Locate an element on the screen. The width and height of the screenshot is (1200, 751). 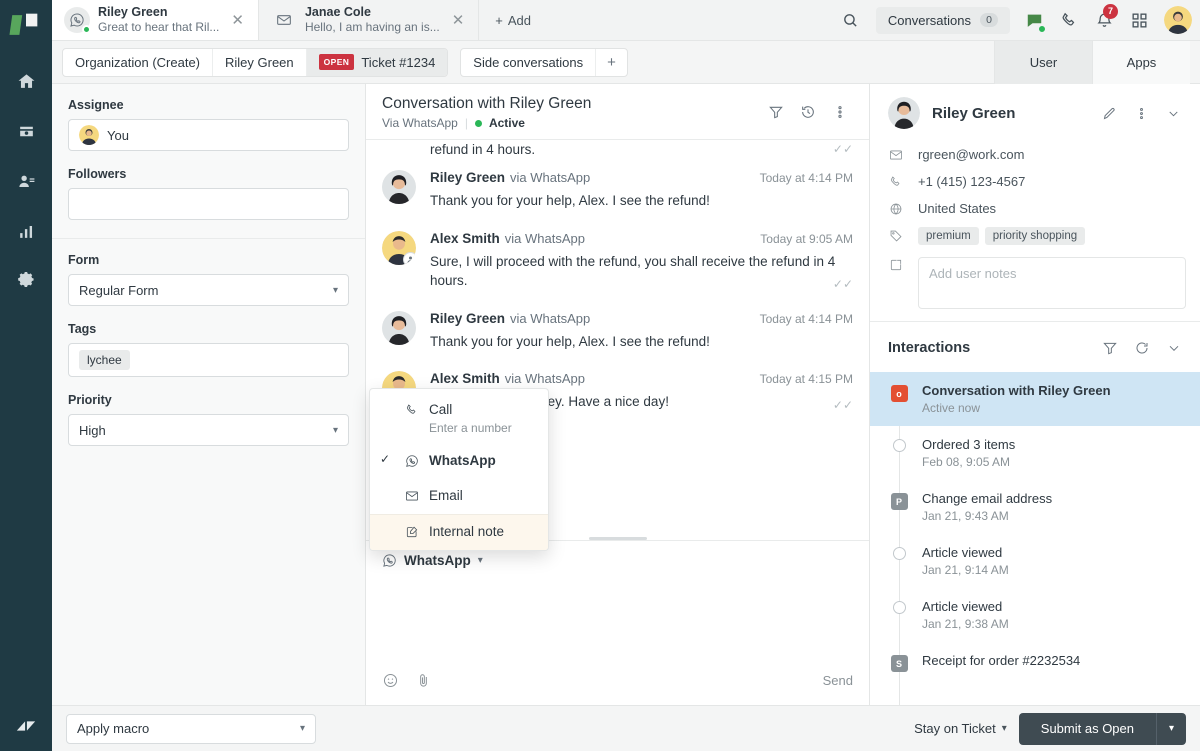
list-item: Article viewed Jan 21, 9:14 AM is located at coordinates (1035, 561).